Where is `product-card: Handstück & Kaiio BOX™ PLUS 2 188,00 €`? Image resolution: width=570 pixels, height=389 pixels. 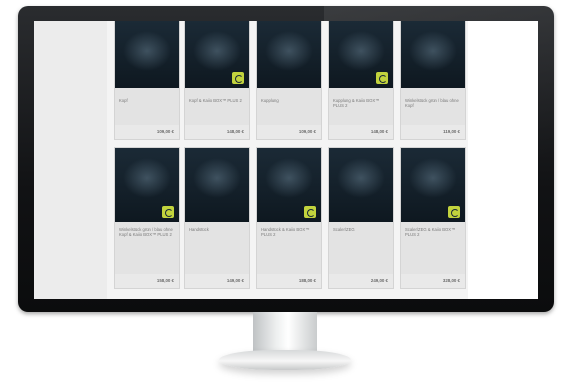
product-card: Handstück & Kaiio BOX™ PLUS 2 188,00 € is located at coordinates (289, 218).